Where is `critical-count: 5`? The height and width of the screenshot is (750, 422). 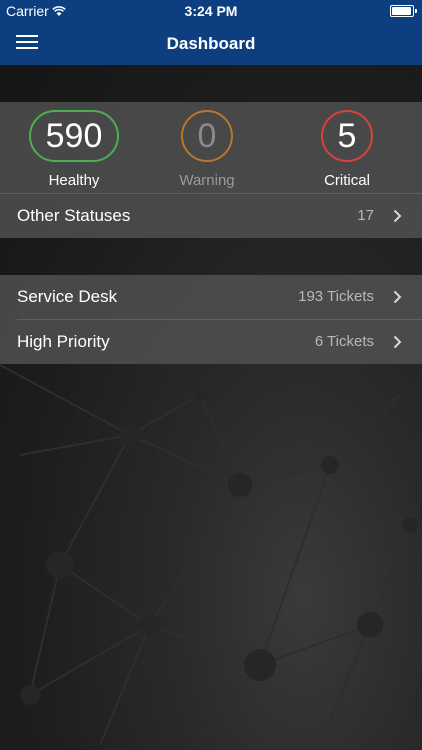 critical-count: 5 is located at coordinates (347, 136).